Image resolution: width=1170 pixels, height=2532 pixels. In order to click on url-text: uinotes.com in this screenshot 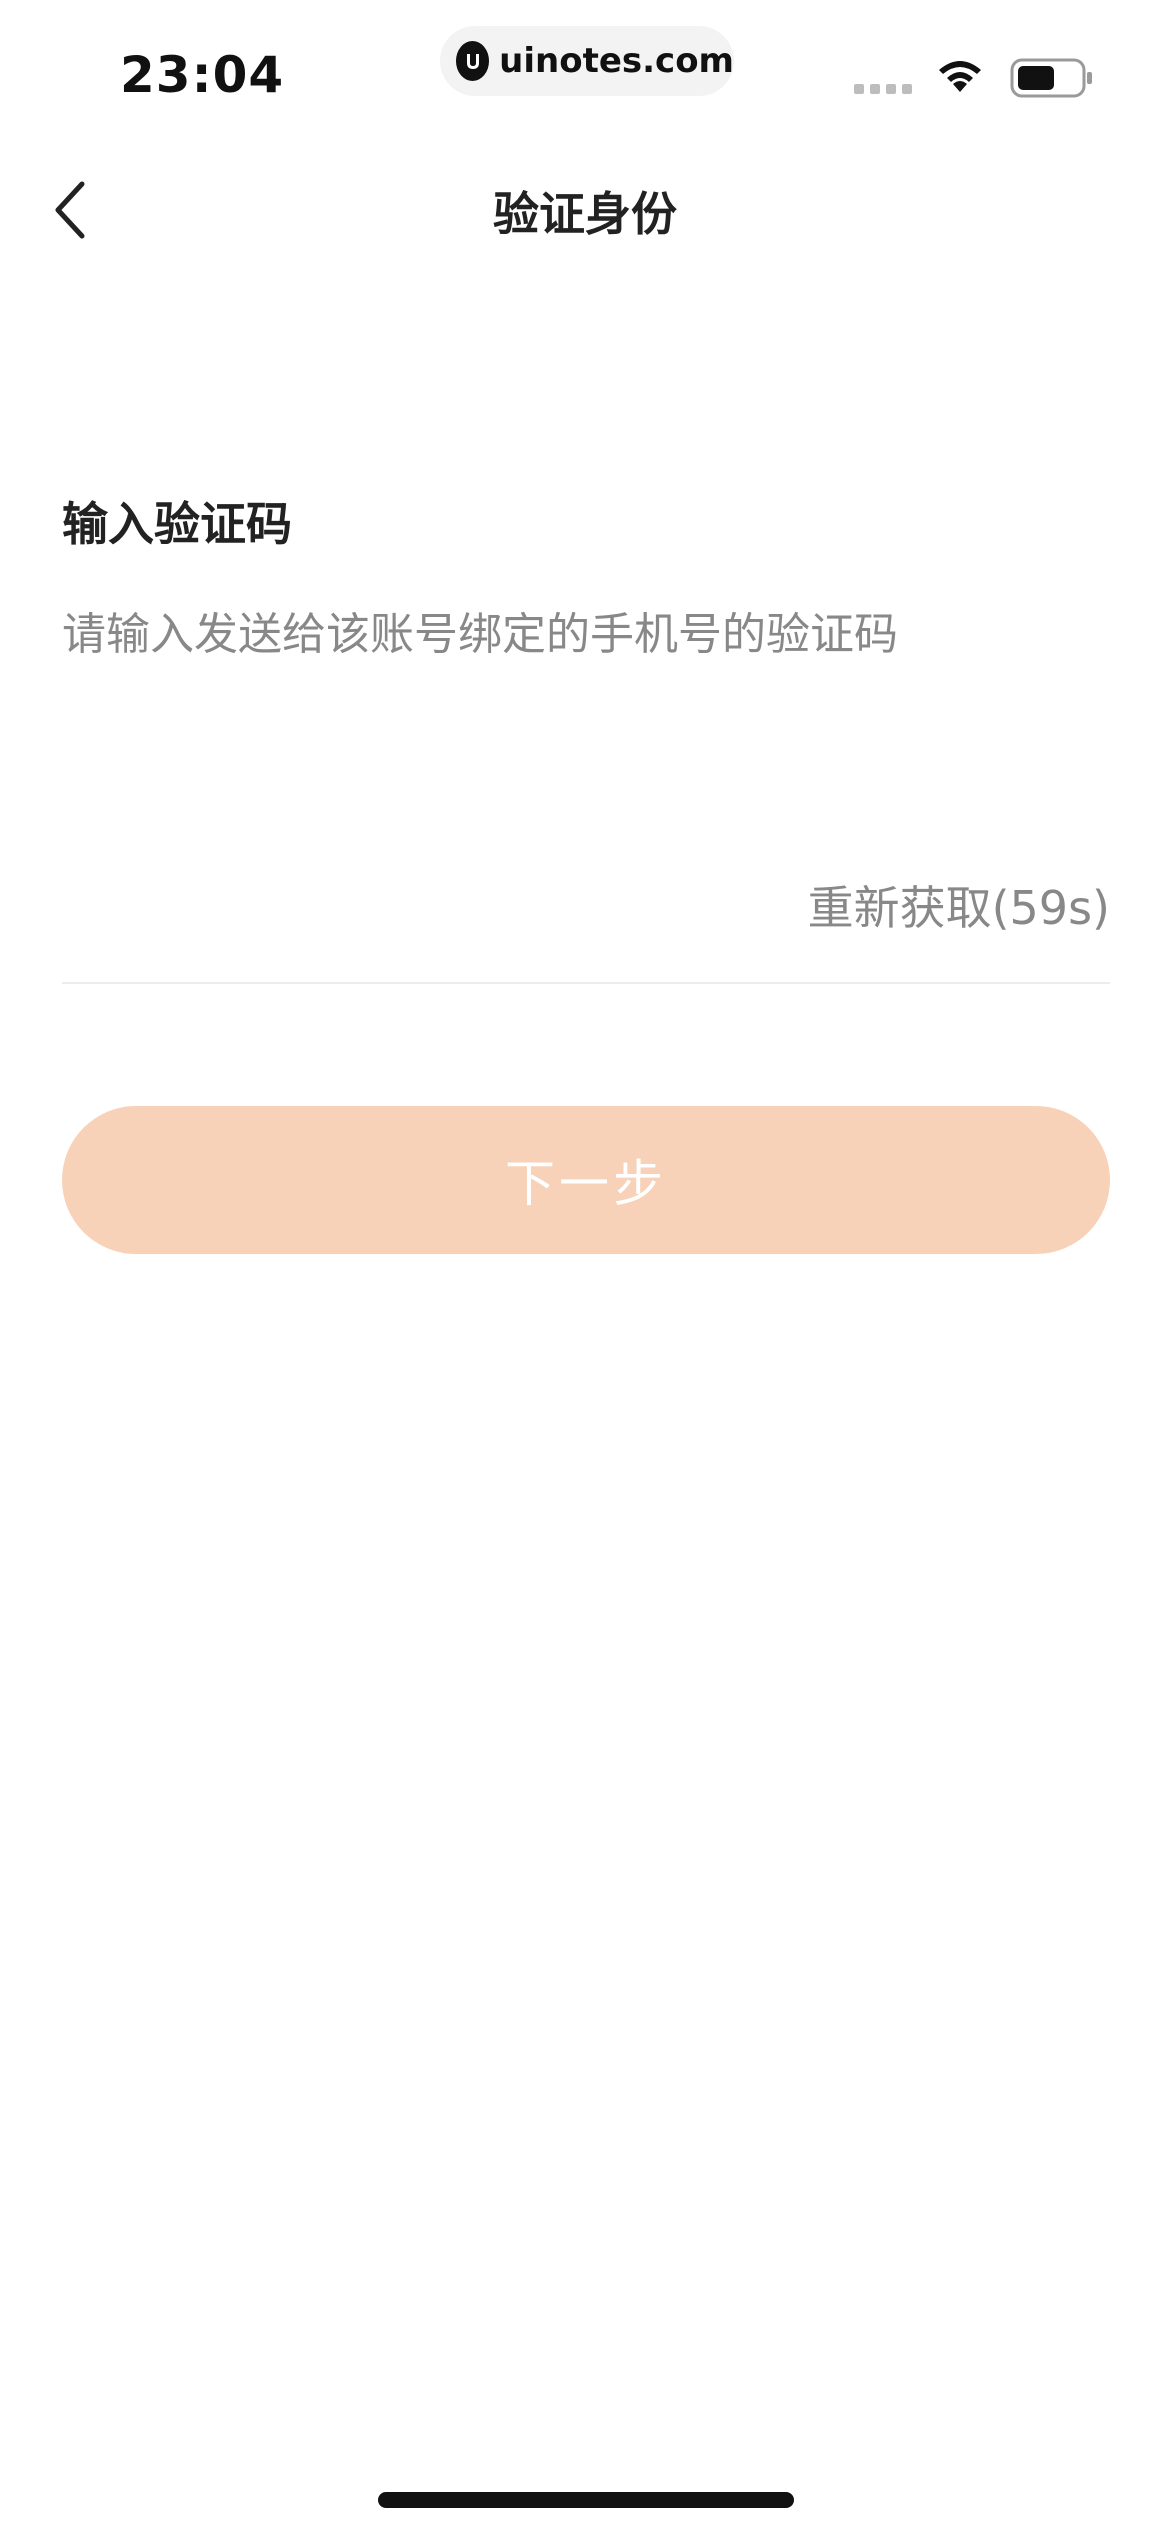, I will do `click(616, 61)`.